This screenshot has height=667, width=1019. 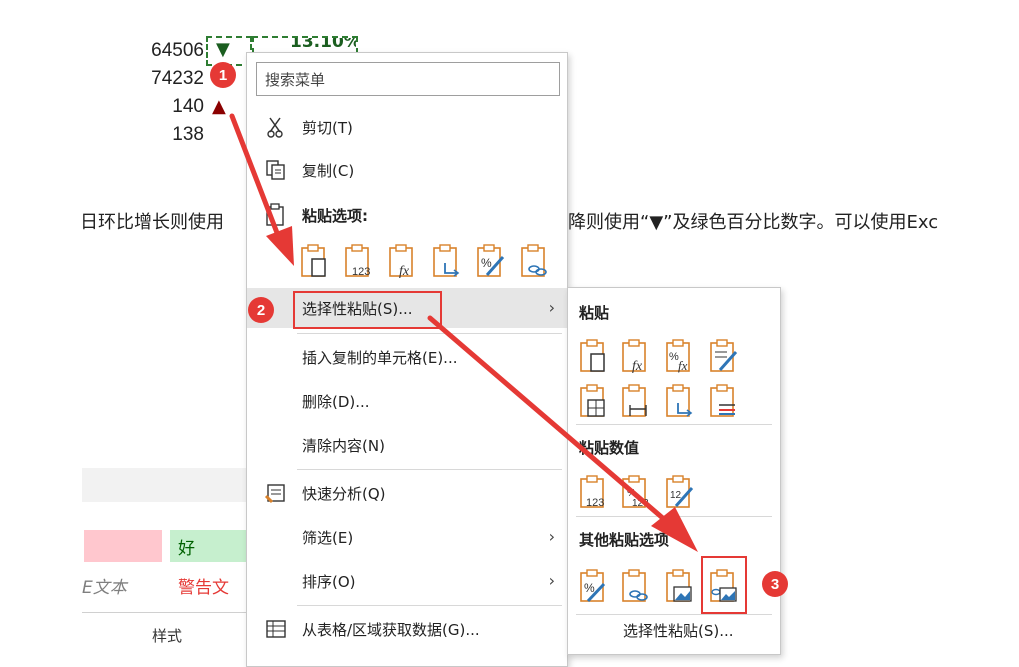 I want to click on step-badge-3: 3, so click(x=775, y=584).